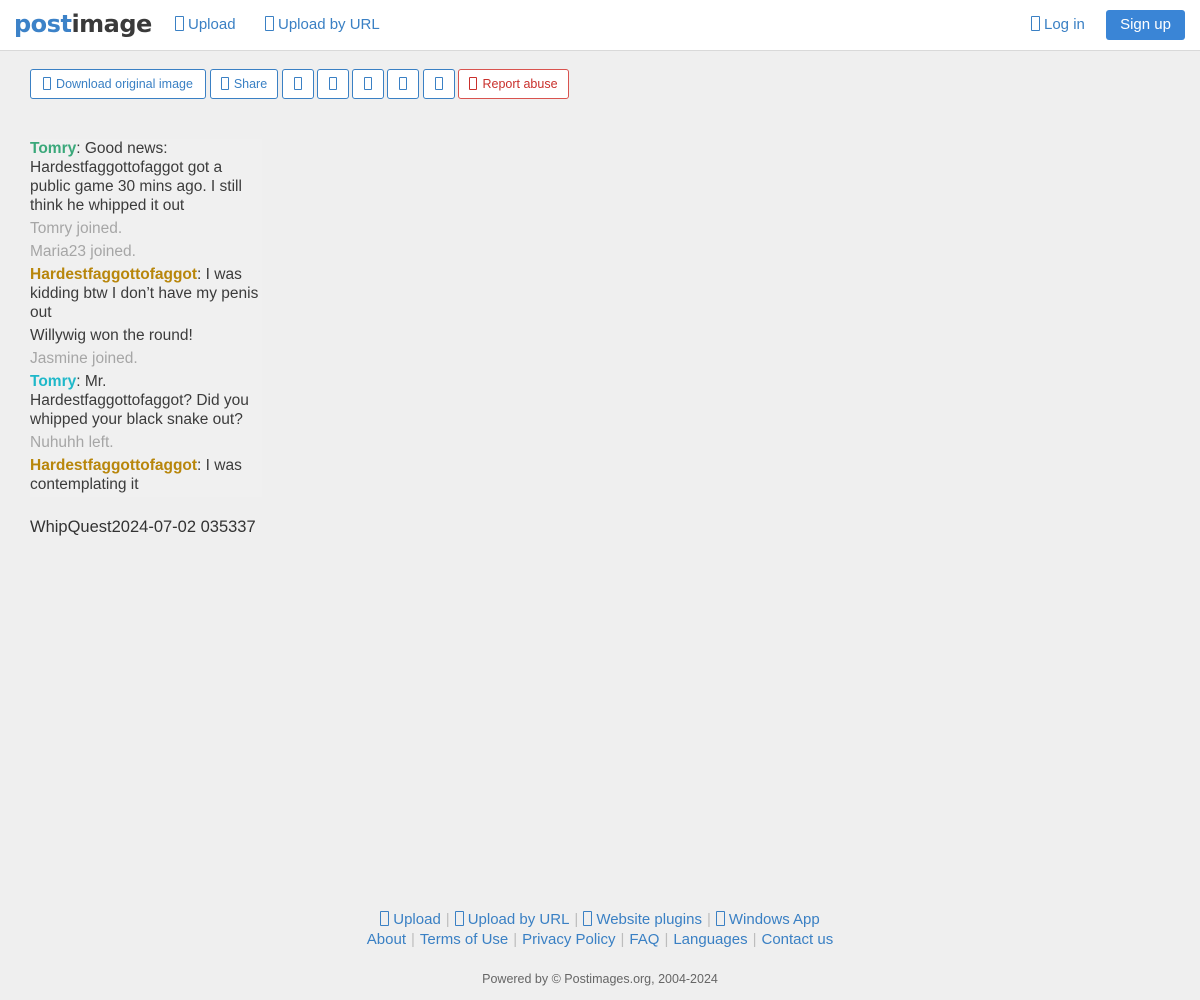  I want to click on share-vk-button, so click(439, 84).